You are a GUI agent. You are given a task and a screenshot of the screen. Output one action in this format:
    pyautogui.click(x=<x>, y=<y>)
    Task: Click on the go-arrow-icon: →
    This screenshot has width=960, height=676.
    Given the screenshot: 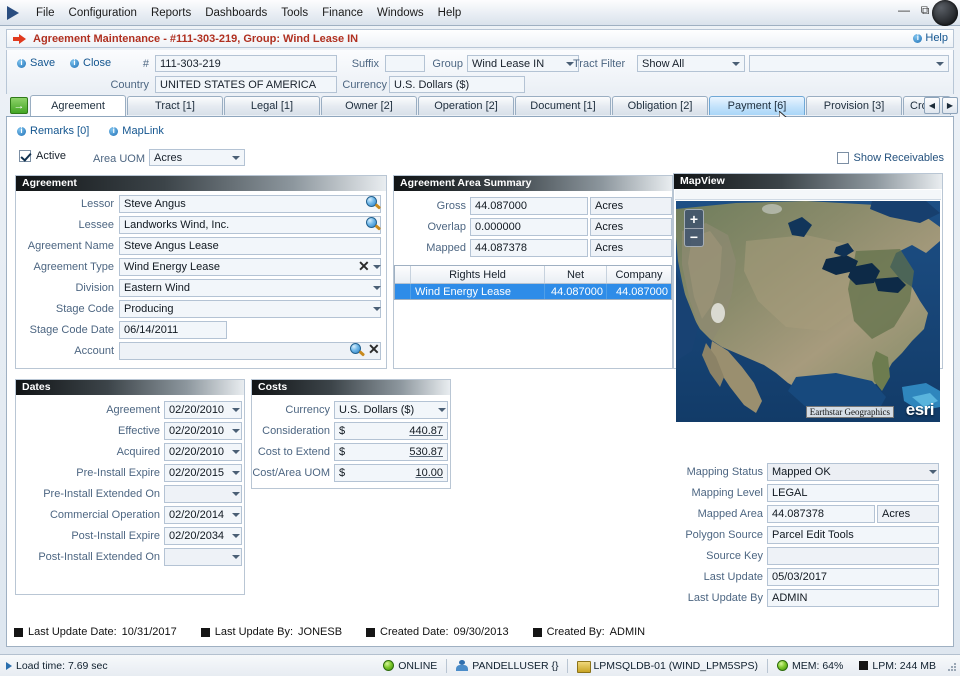 What is the action you would take?
    pyautogui.click(x=19, y=105)
    